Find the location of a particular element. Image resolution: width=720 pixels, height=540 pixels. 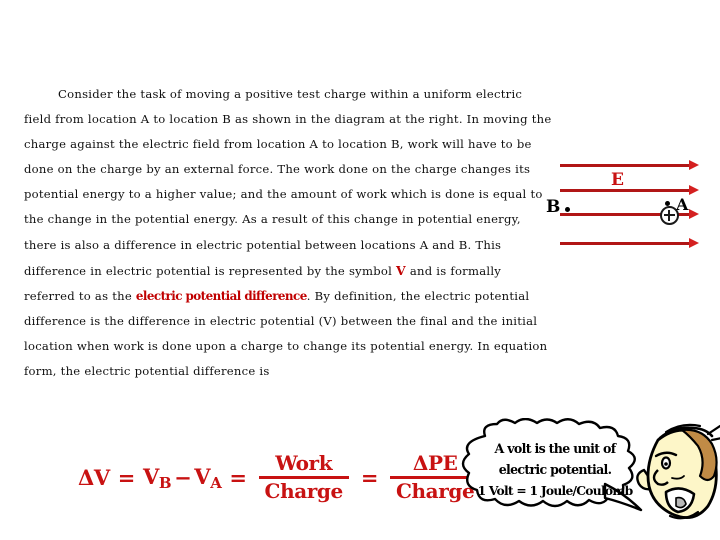

potential-difference-equation: ΔV = VB − VA = Work Charge = ΔPE Charge is located at coordinates (281, 477).